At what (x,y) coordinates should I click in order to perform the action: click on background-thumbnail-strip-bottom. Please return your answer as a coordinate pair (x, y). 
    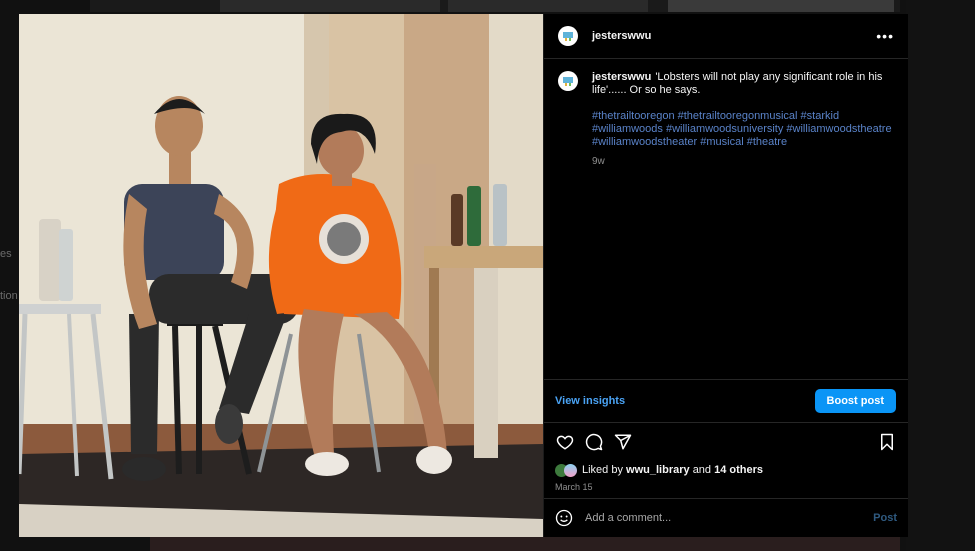
    Looking at the image, I should click on (525, 544).